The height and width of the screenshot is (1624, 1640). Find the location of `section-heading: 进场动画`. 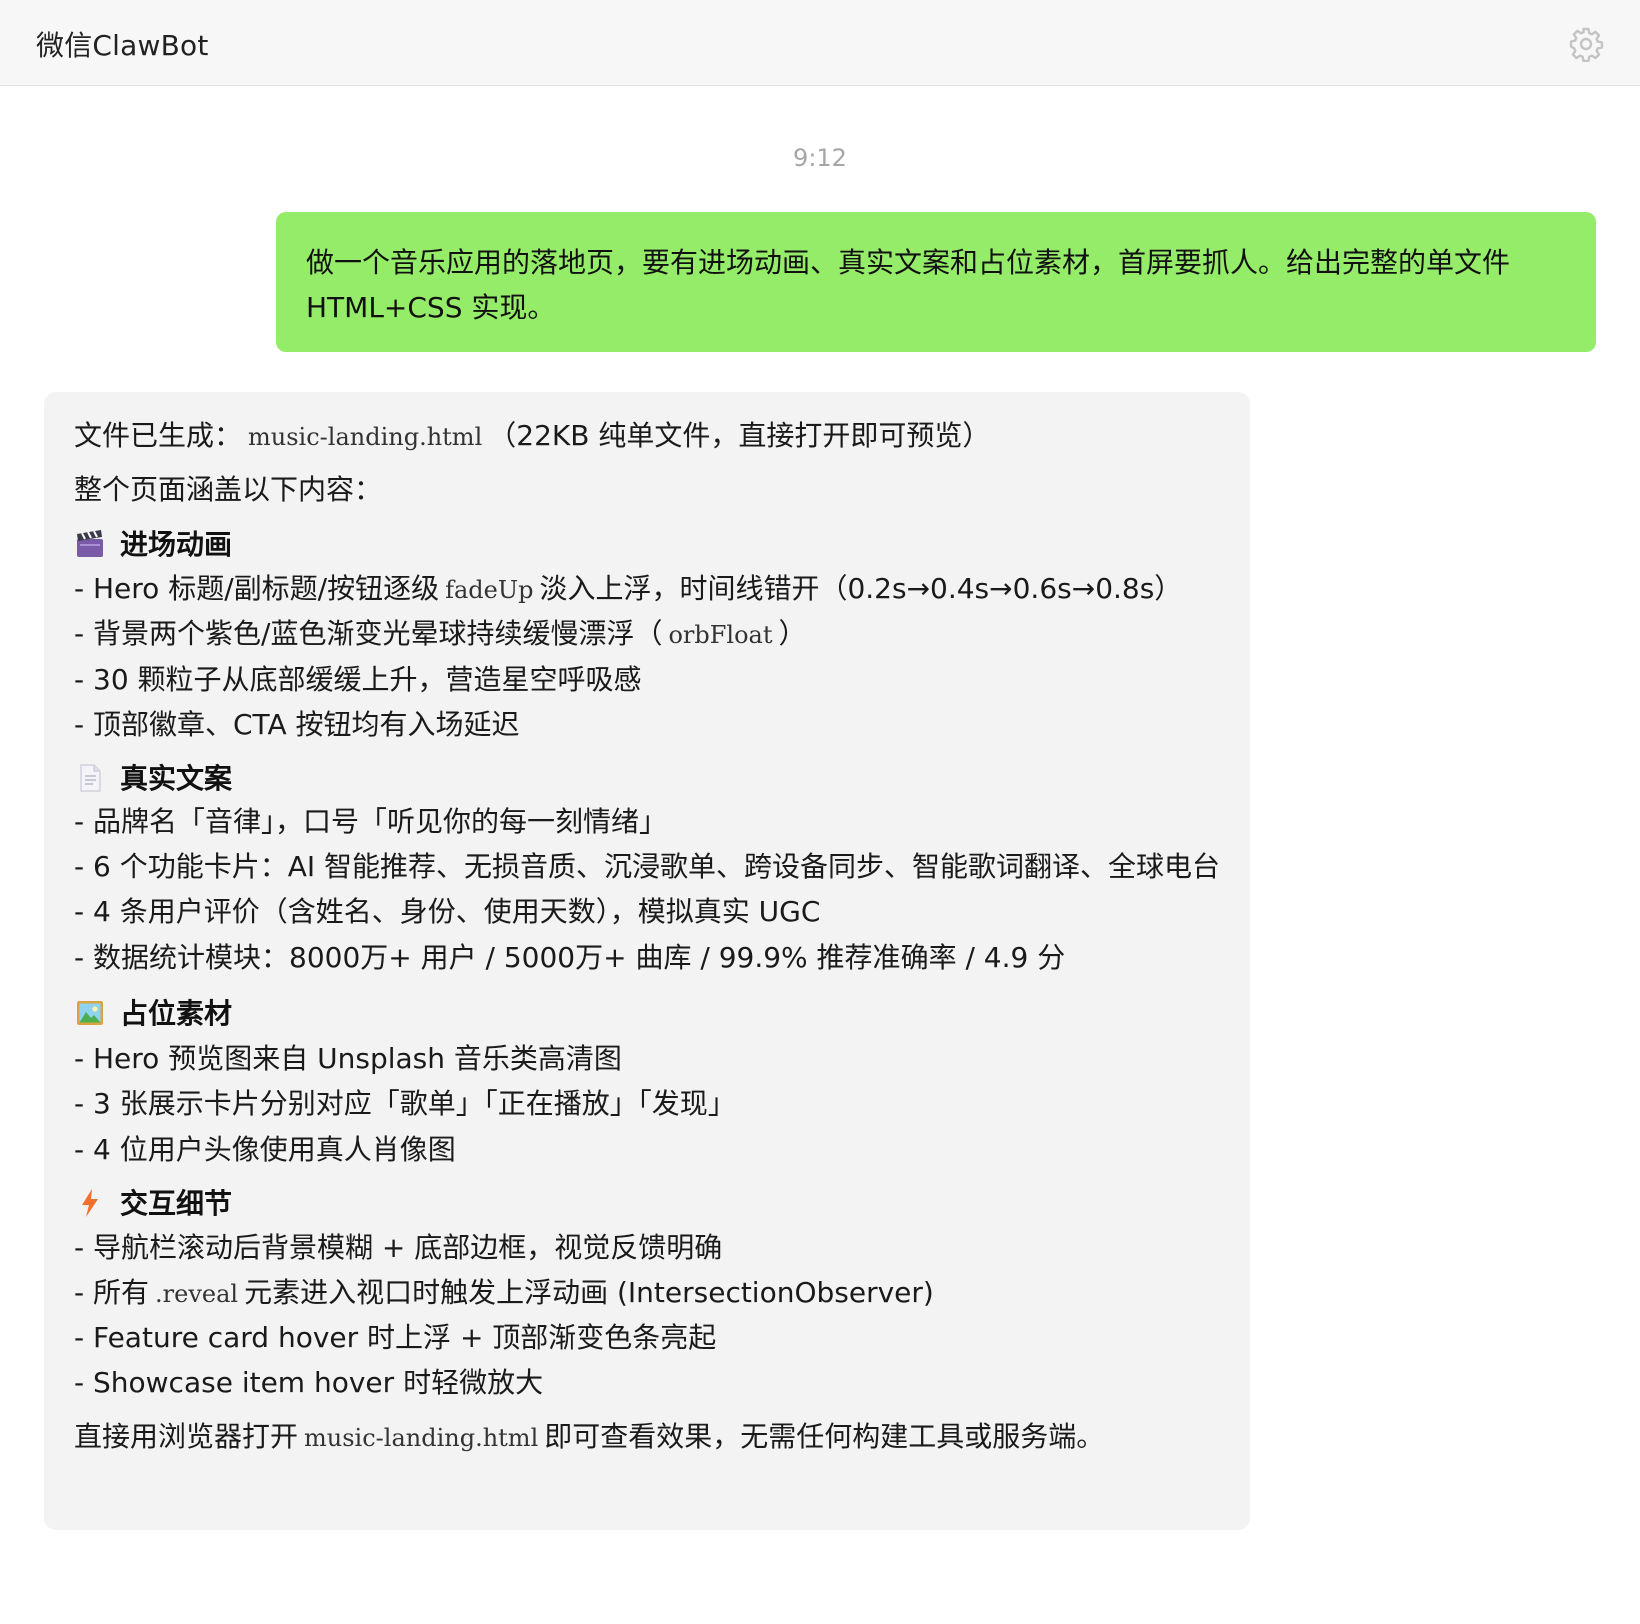

section-heading: 进场动画 is located at coordinates (153, 545).